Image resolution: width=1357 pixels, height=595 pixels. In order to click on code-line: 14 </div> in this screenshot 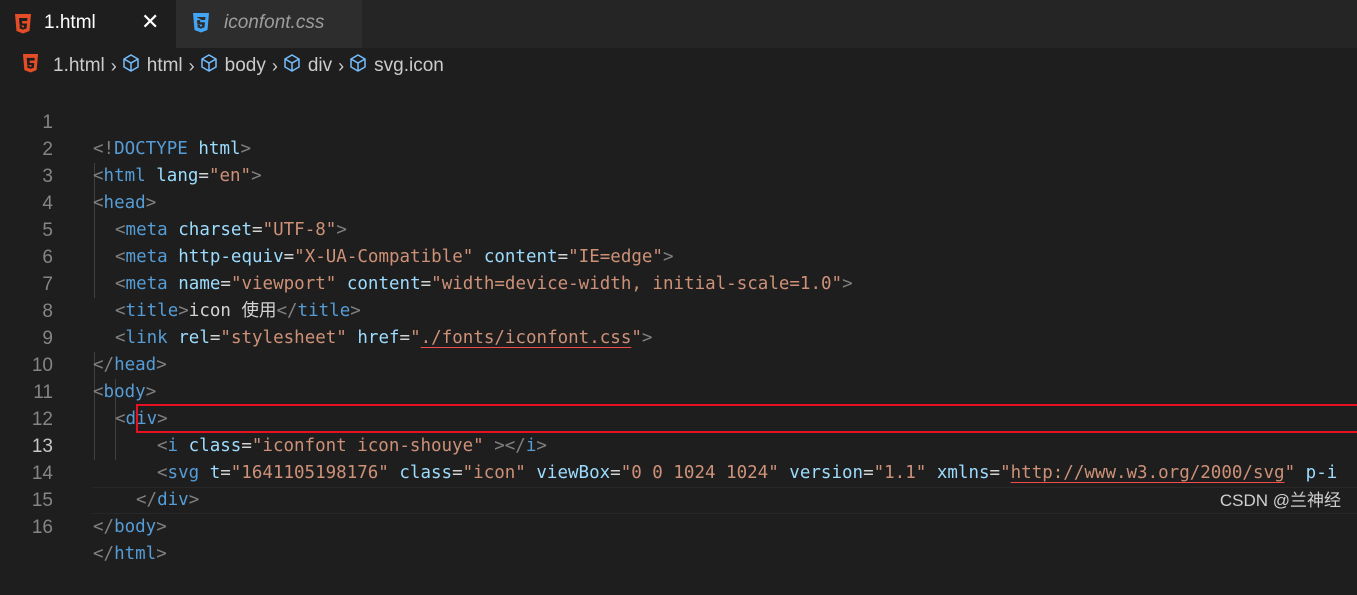, I will do `click(115, 486)`.